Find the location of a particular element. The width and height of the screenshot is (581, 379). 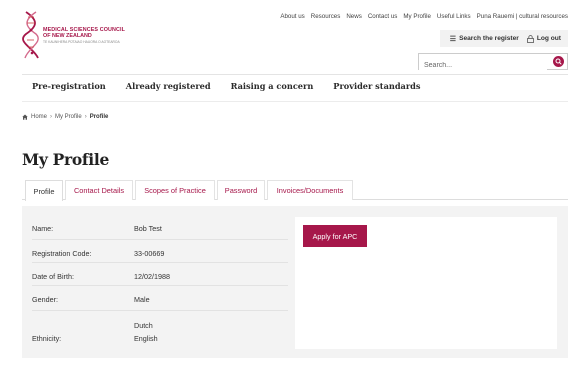

tab-scopes-of-practice: Scopes of Practice is located at coordinates (175, 190).